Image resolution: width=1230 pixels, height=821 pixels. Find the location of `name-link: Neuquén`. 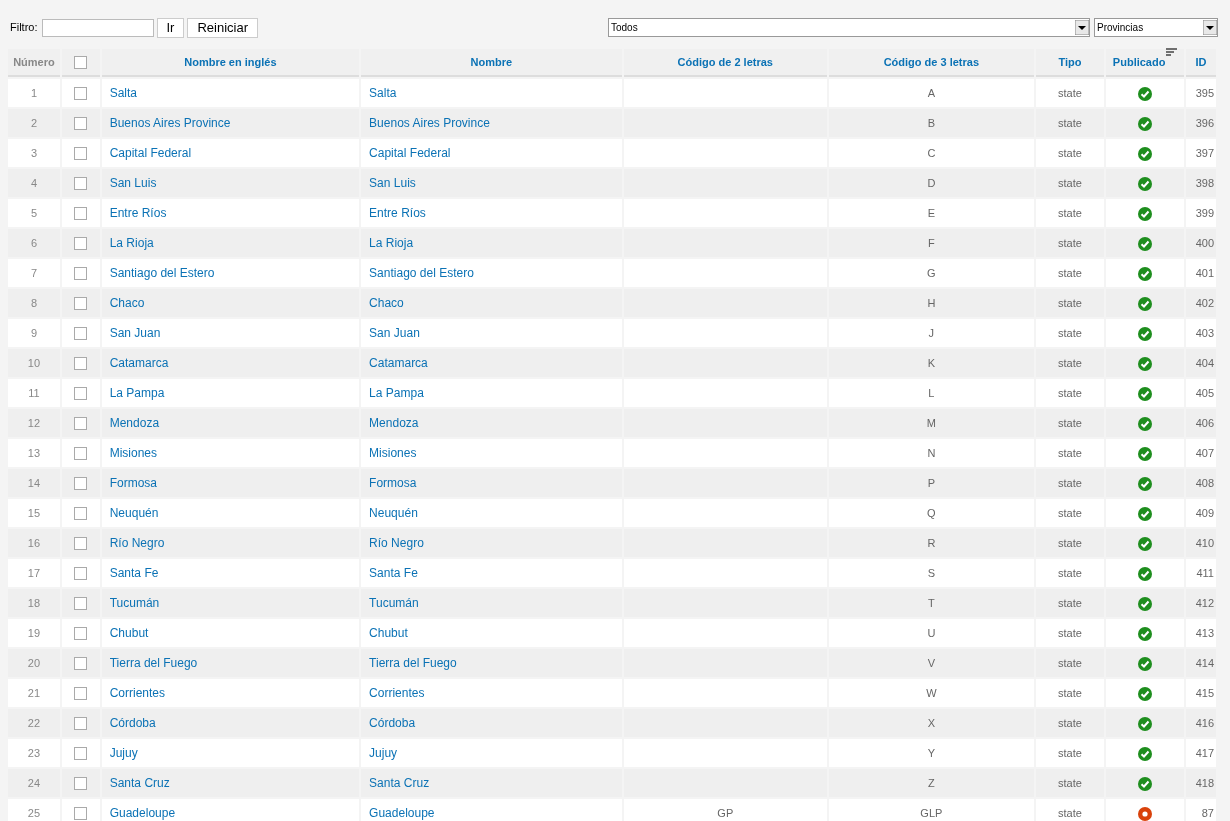

name-link: Neuquén is located at coordinates (393, 513).